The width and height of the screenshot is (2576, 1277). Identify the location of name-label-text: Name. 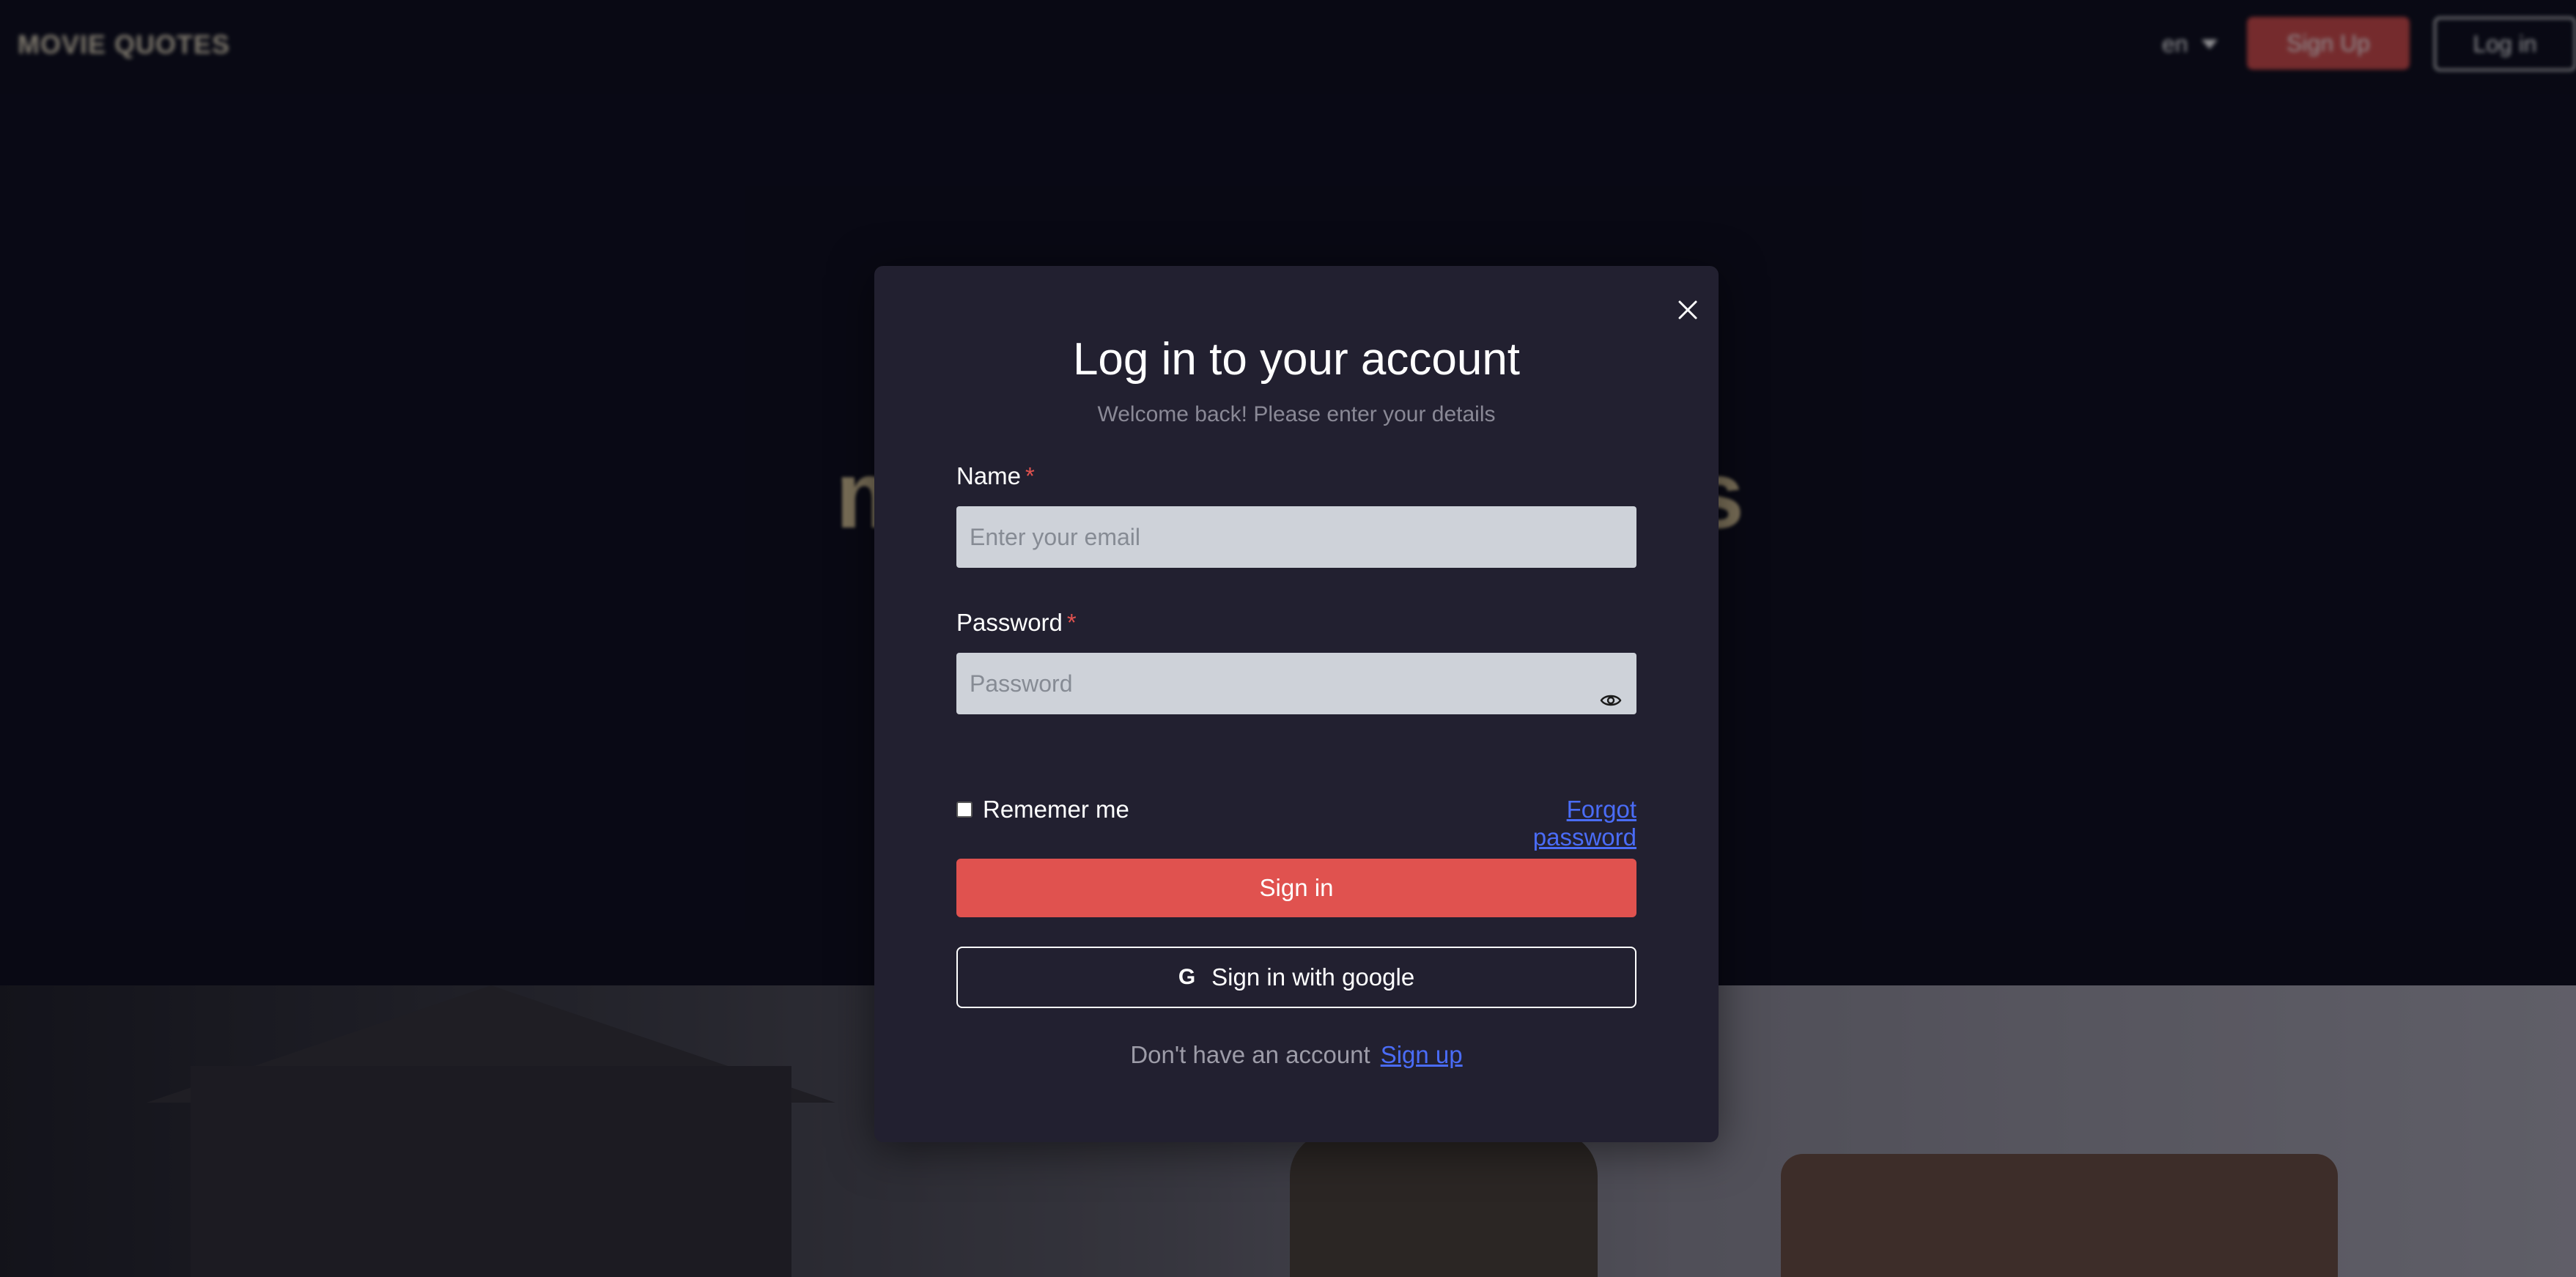
(989, 475).